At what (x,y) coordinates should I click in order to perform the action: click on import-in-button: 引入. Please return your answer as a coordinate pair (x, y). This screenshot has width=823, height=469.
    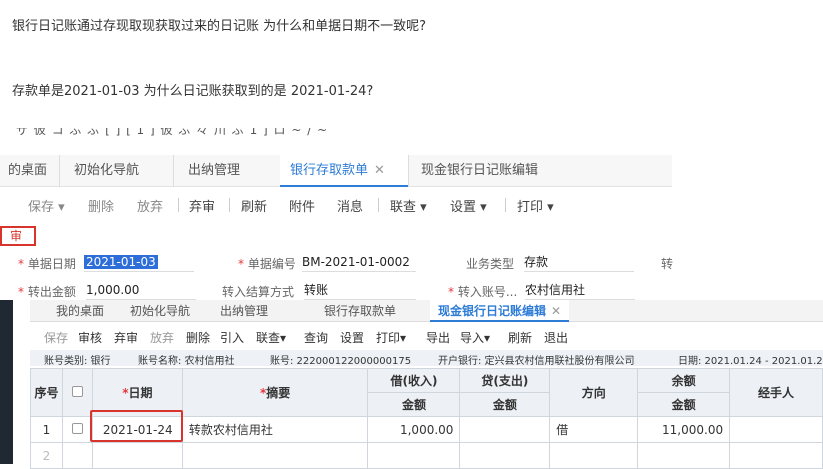
    Looking at the image, I should click on (232, 337).